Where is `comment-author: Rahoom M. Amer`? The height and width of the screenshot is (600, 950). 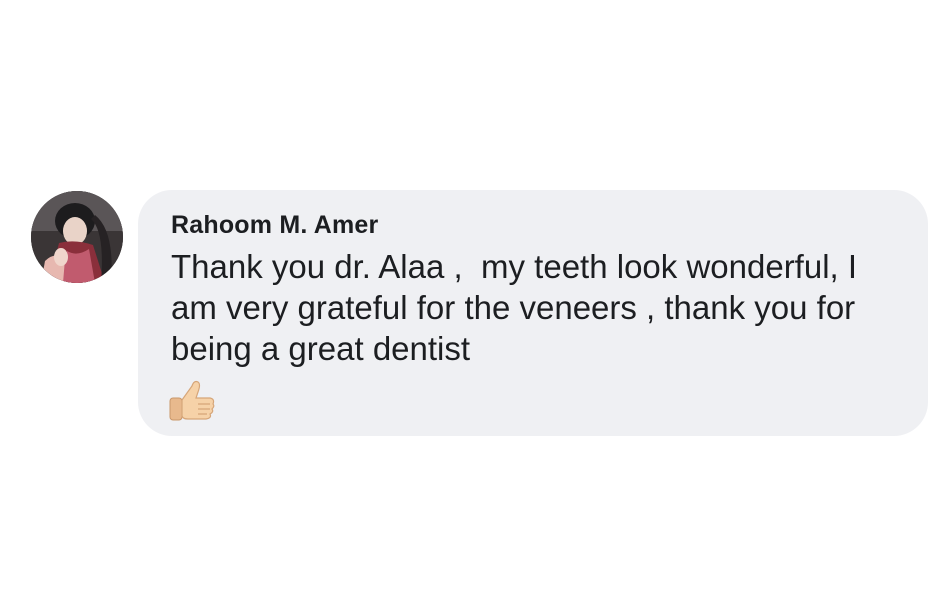
comment-author: Rahoom M. Amer is located at coordinates (535, 225).